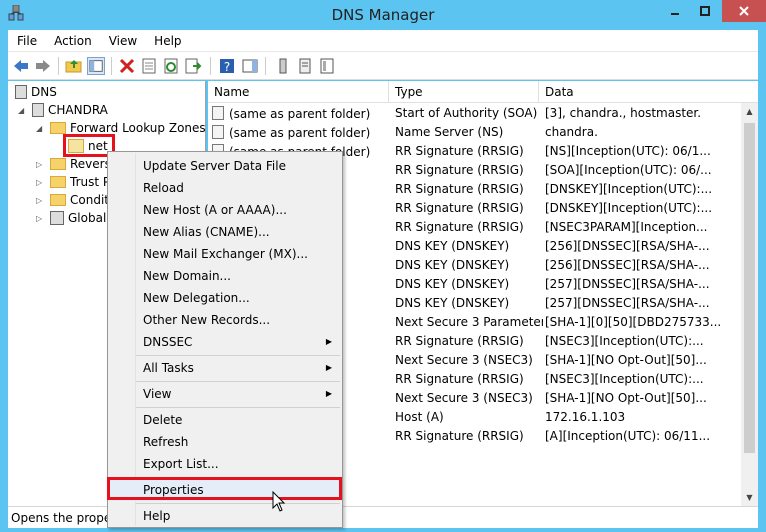  I want to click on export-list-icon, so click(193, 66).